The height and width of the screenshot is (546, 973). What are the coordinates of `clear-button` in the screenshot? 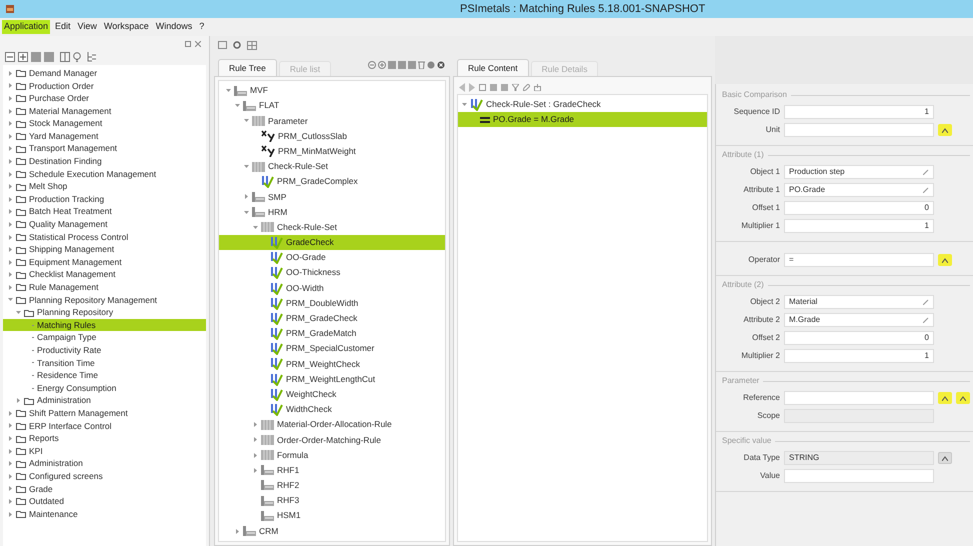 It's located at (963, 398).